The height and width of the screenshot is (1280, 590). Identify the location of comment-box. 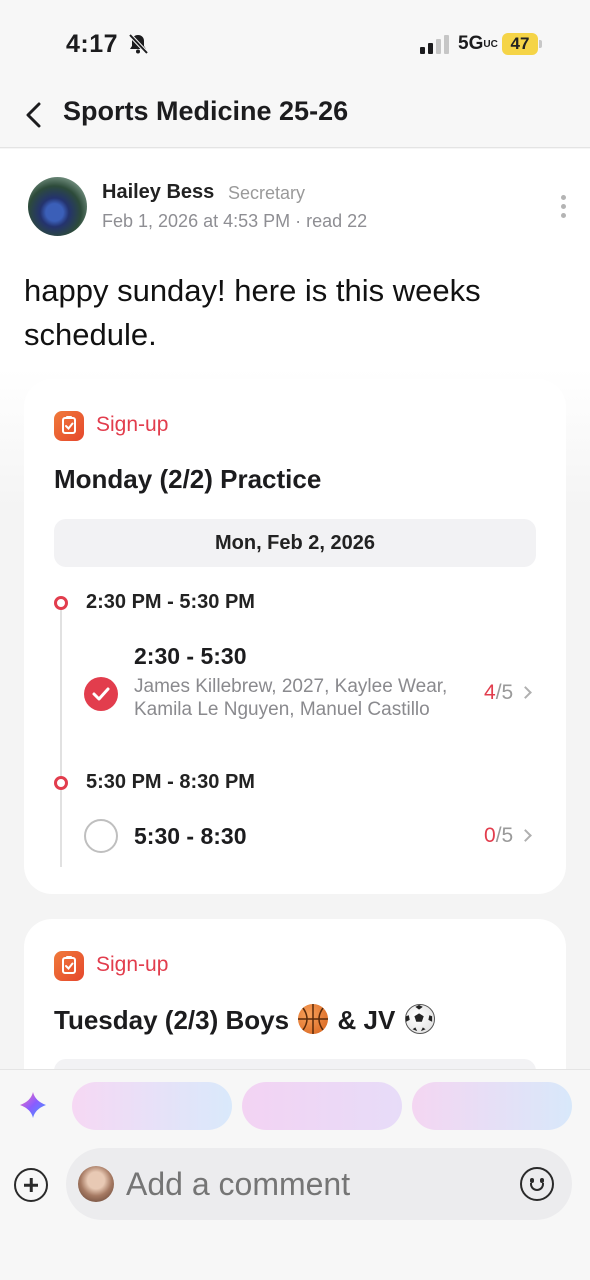
(319, 1184).